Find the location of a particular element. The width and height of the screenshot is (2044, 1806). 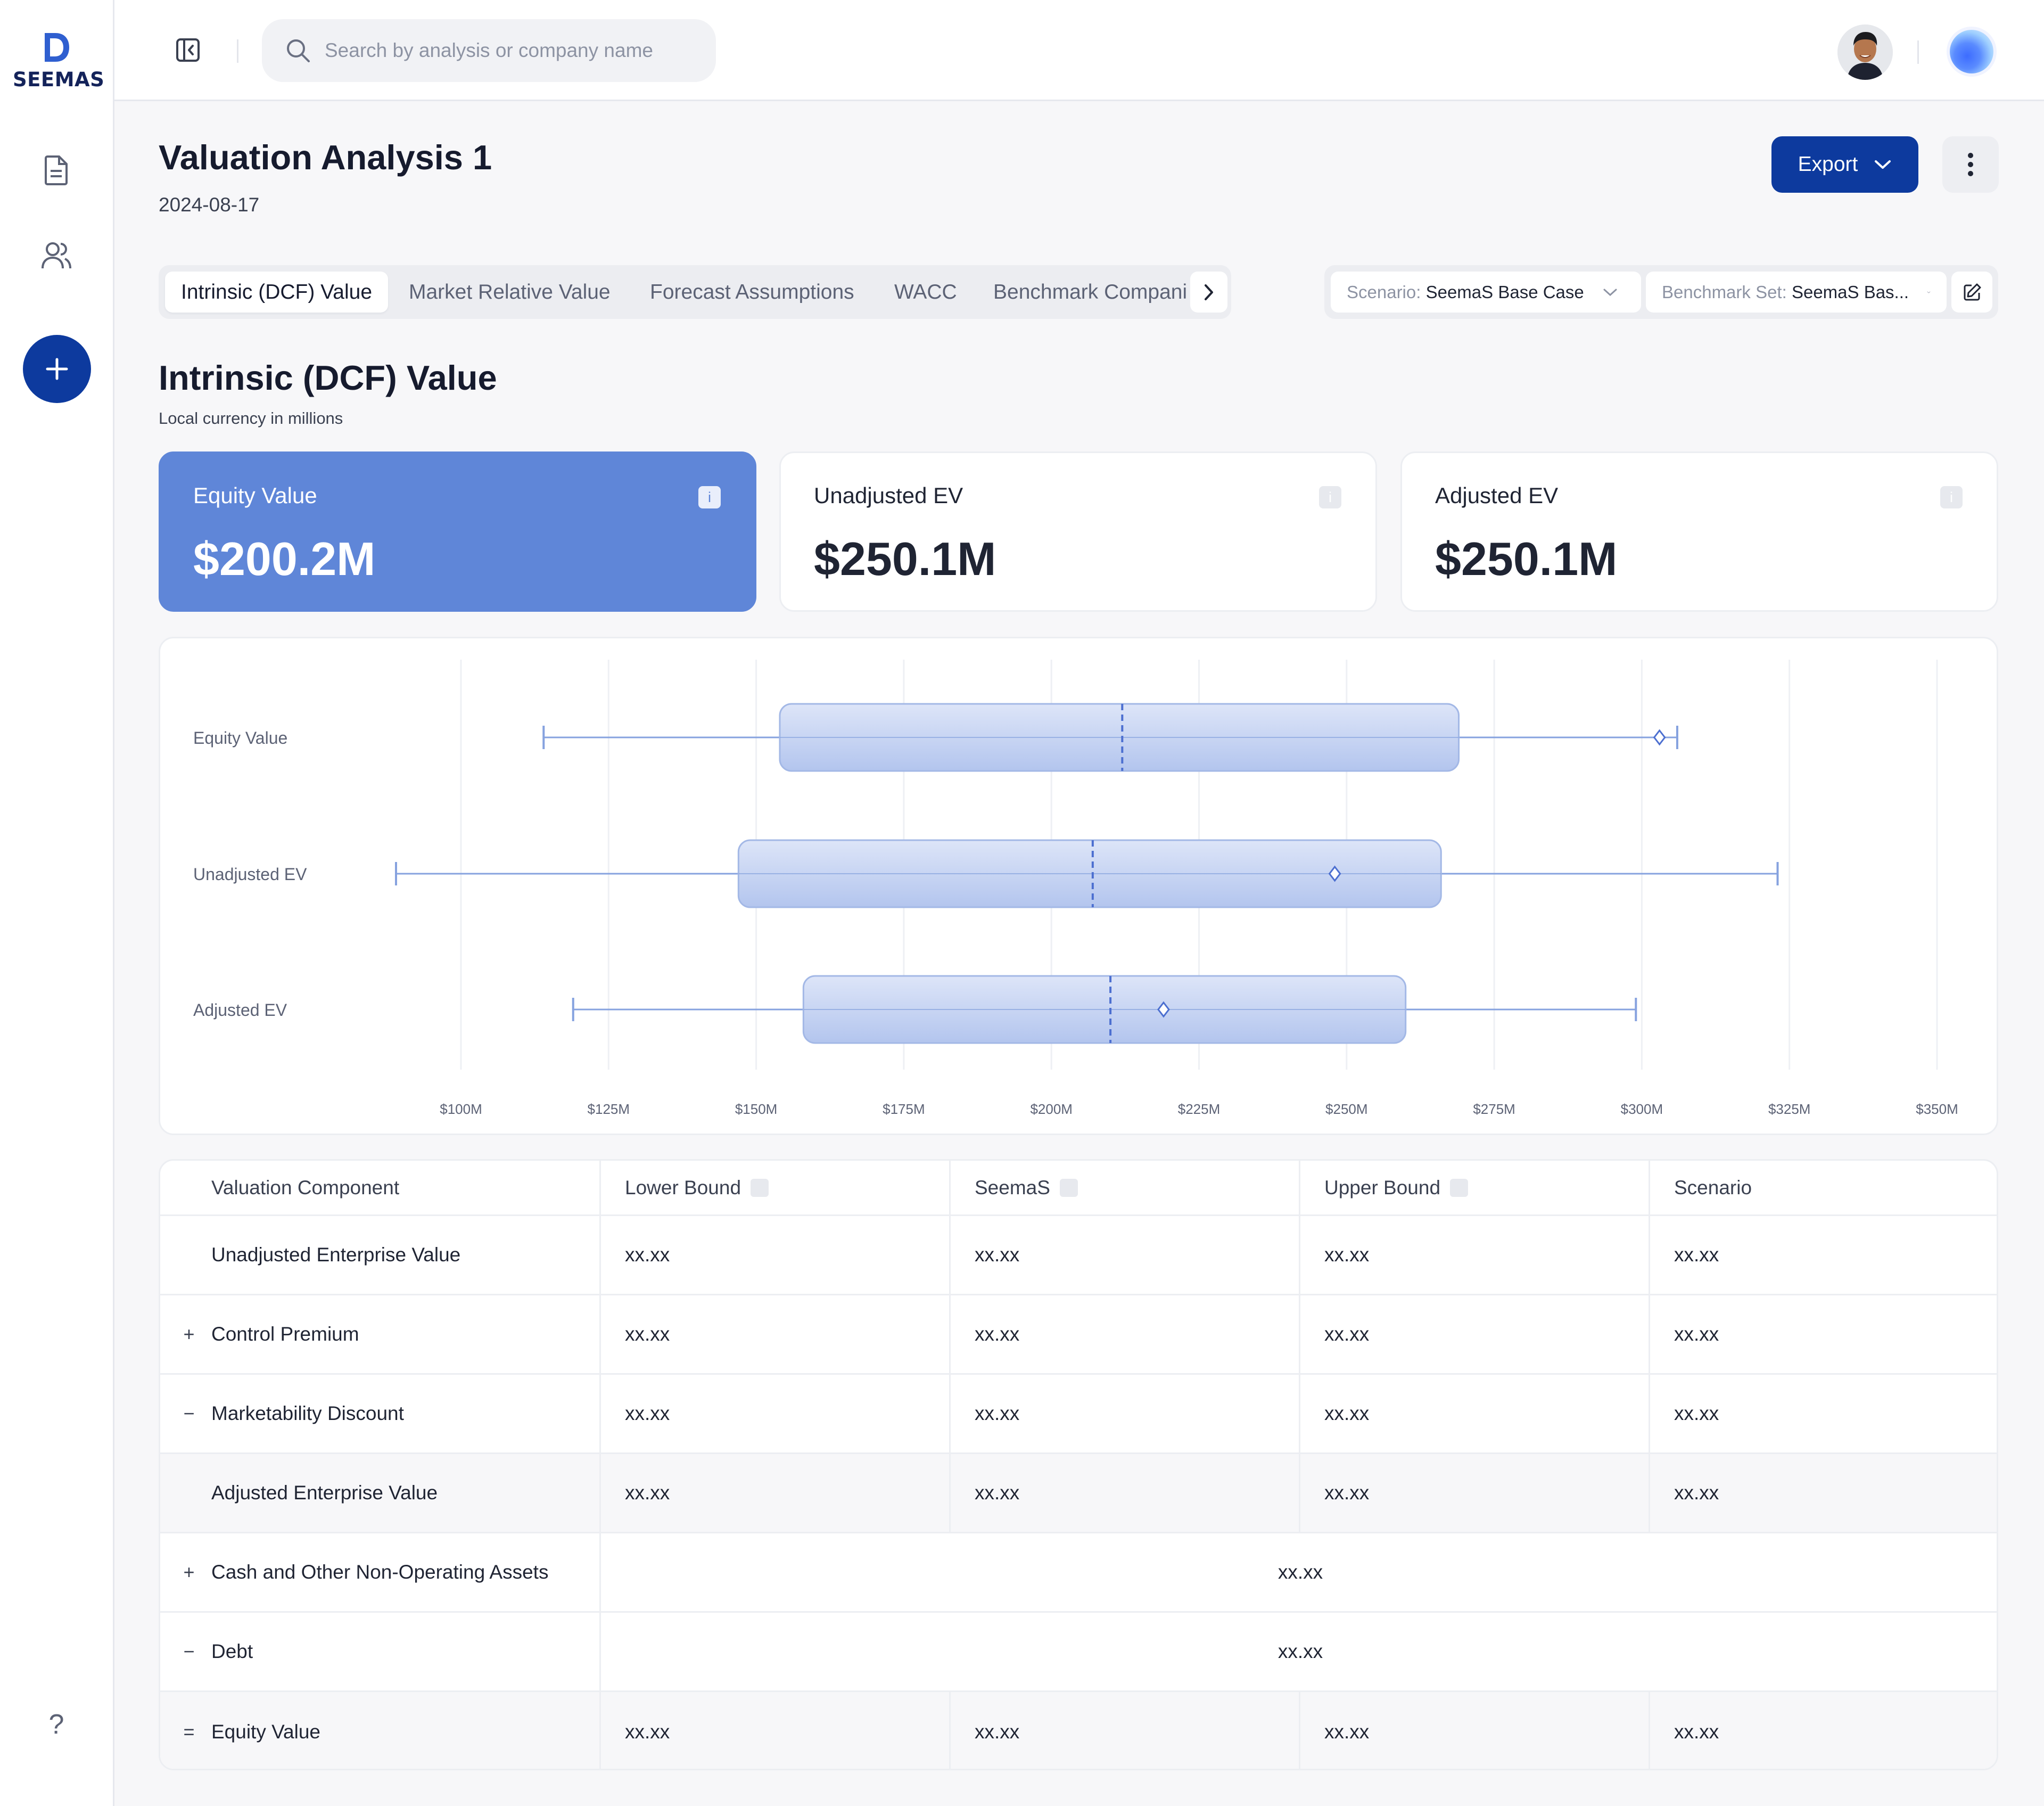

x-tick-label: $150M is located at coordinates (756, 1109).